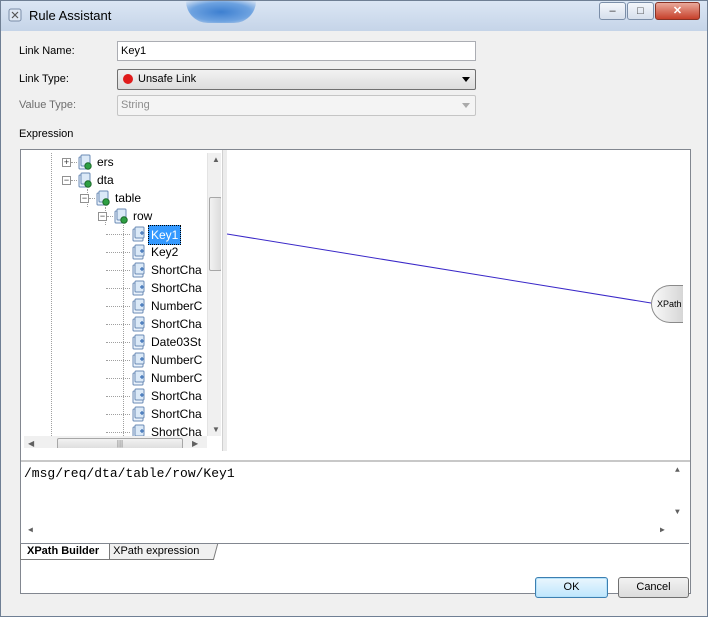  Describe the element at coordinates (355, 461) in the screenshot. I see `editor-divider` at that location.